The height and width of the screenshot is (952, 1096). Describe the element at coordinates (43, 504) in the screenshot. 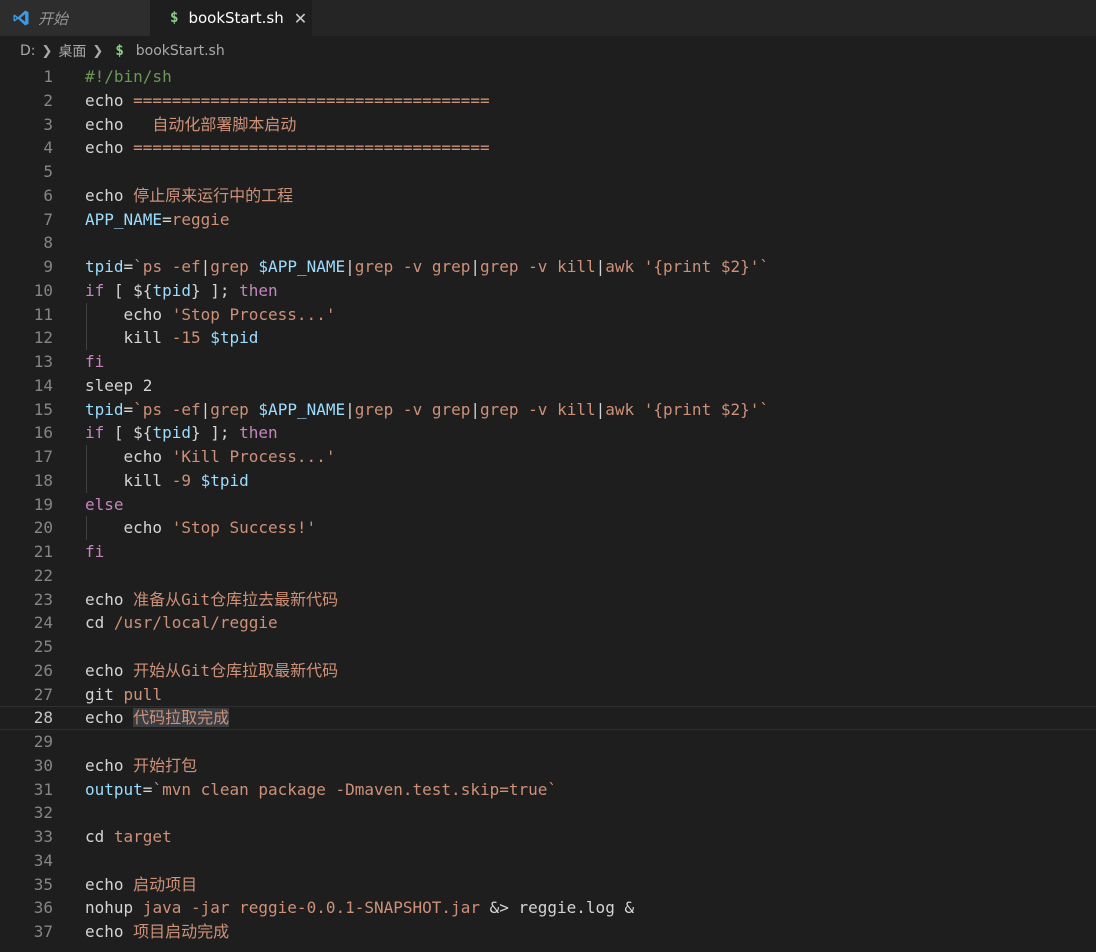

I see `line-number: 19` at that location.